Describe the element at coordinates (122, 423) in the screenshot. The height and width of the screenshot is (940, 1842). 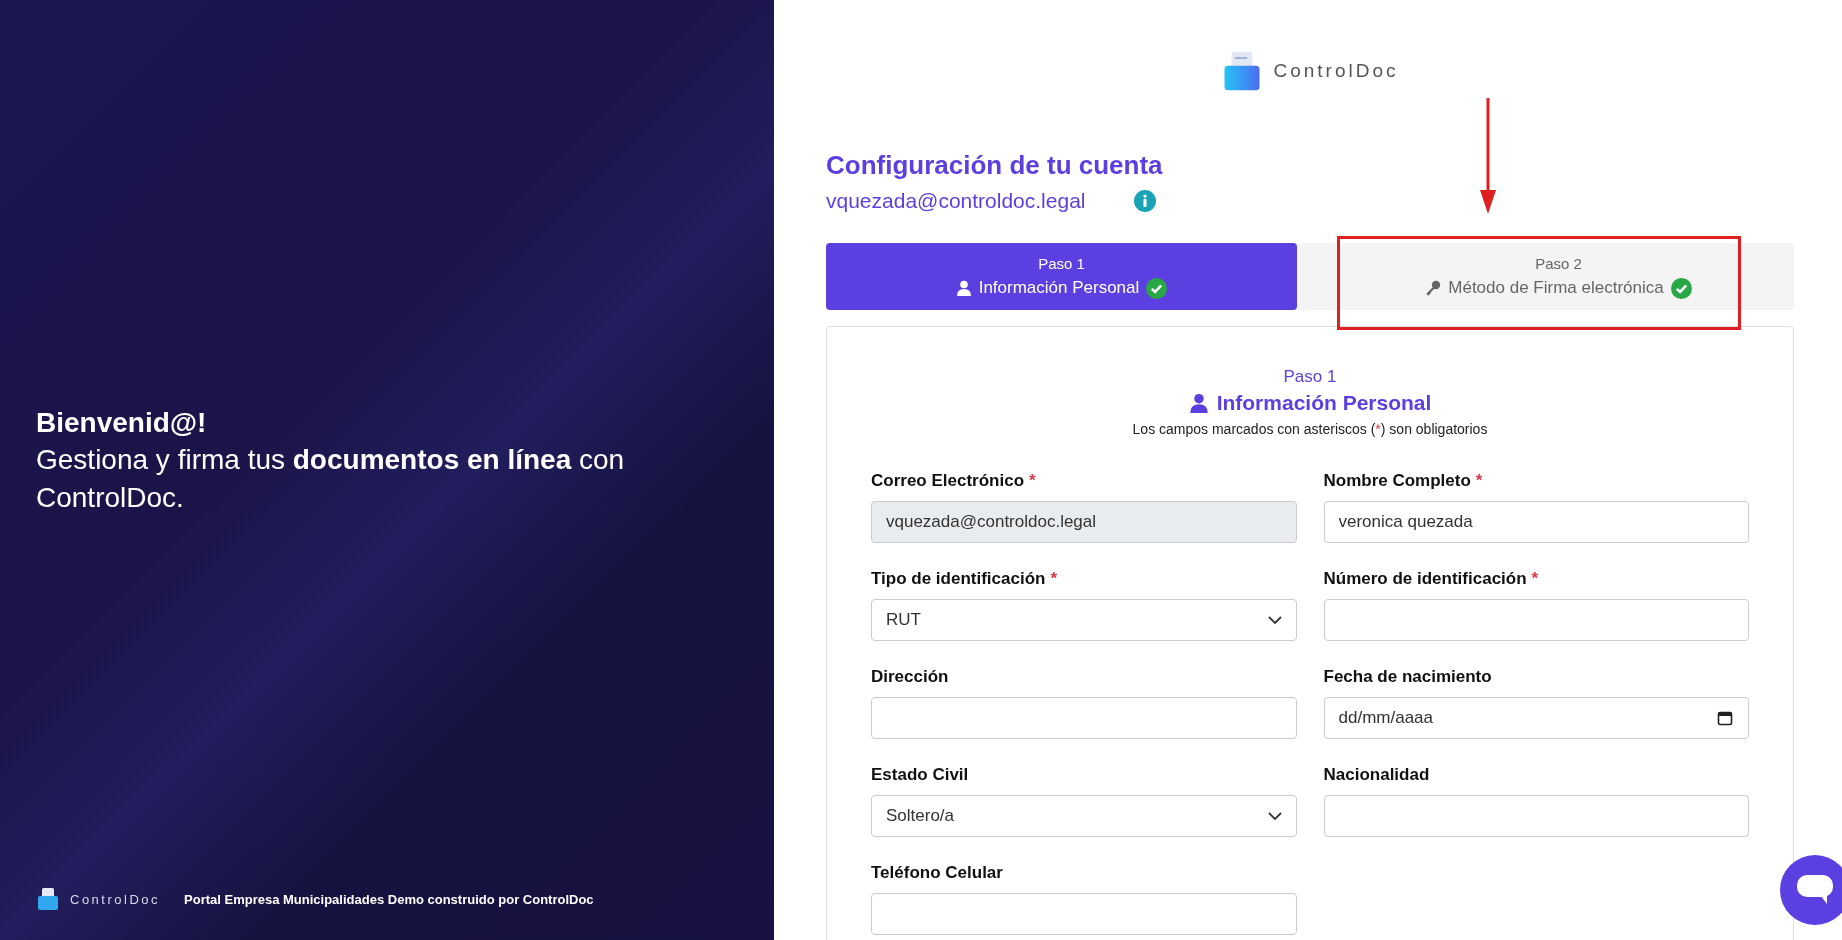
I see `welcome-heading: Bienvenid@!` at that location.